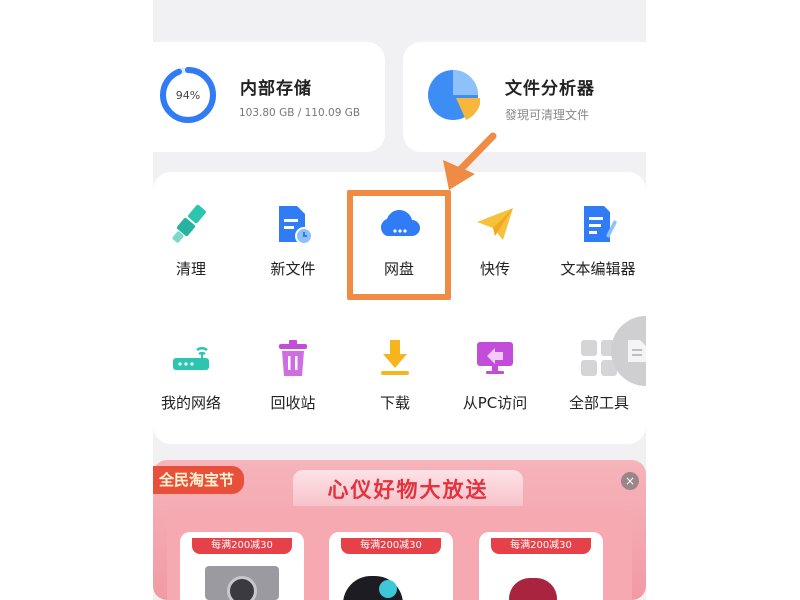 The image size is (800, 600). I want to click on promo-tag: 全民淘宝节, so click(199, 480).